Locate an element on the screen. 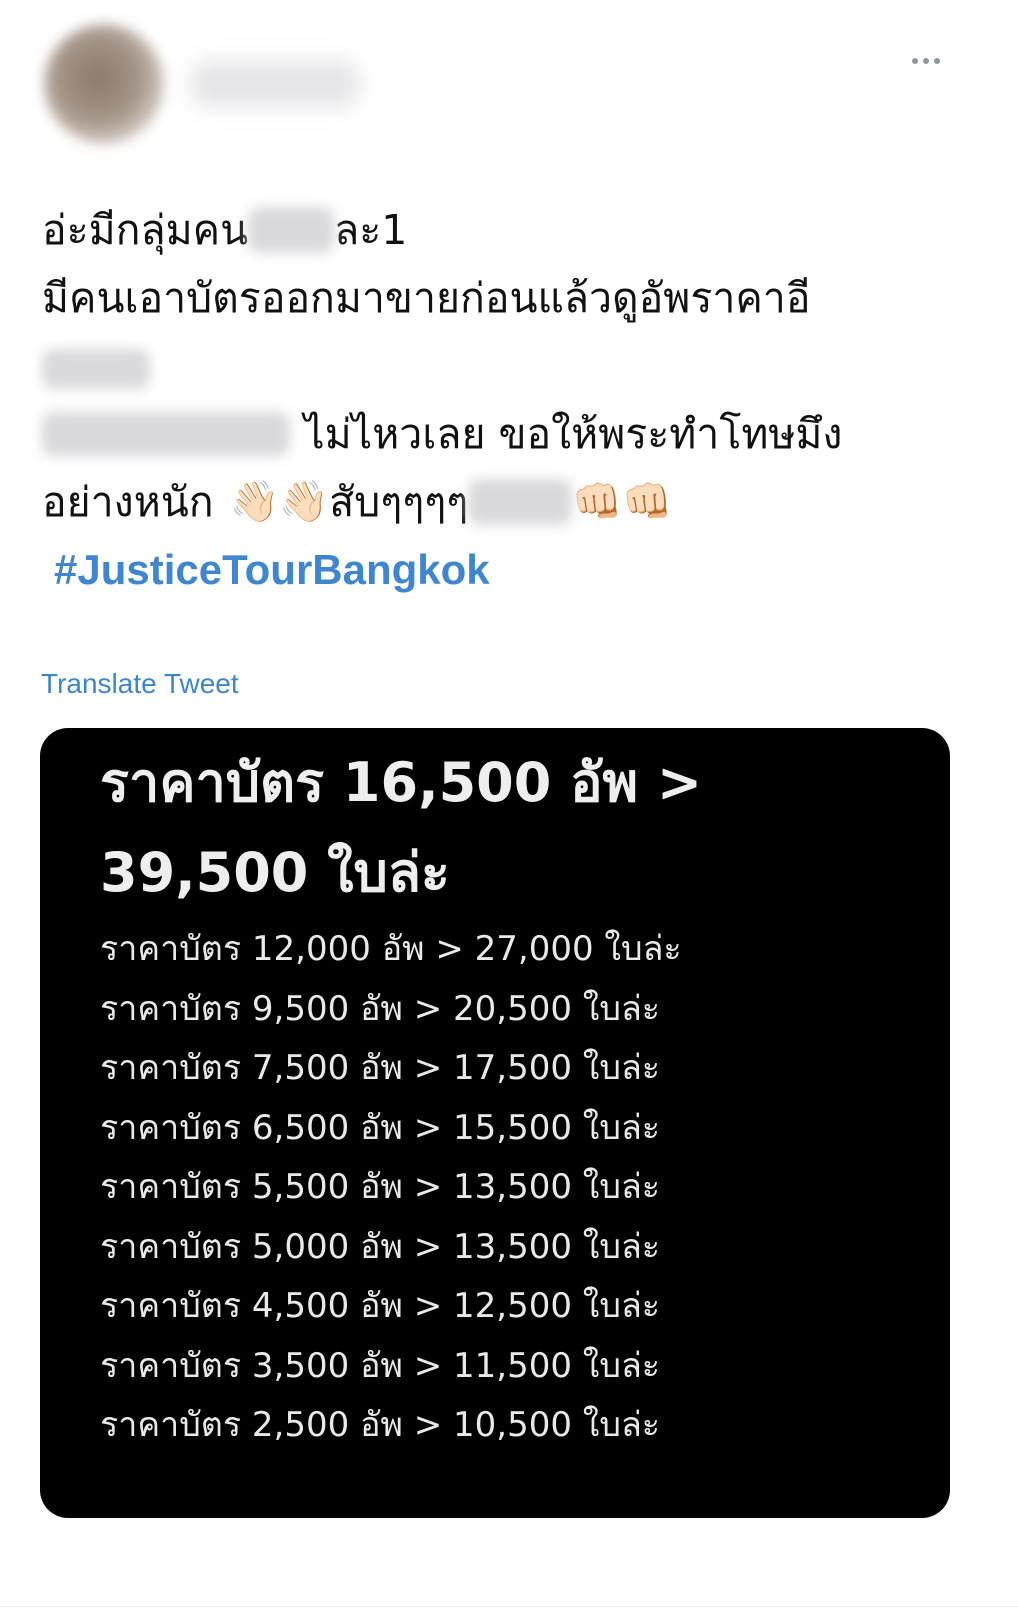  price-row: ราคาบัตร 5,000 อัพ > 13,500 ใบล่ะ is located at coordinates (380, 1246).